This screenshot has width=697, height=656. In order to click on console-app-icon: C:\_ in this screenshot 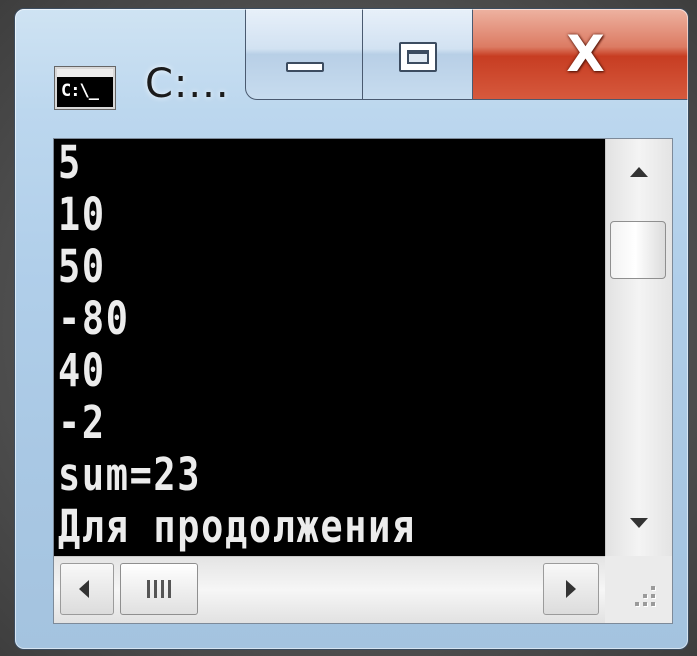, I will do `click(85, 88)`.